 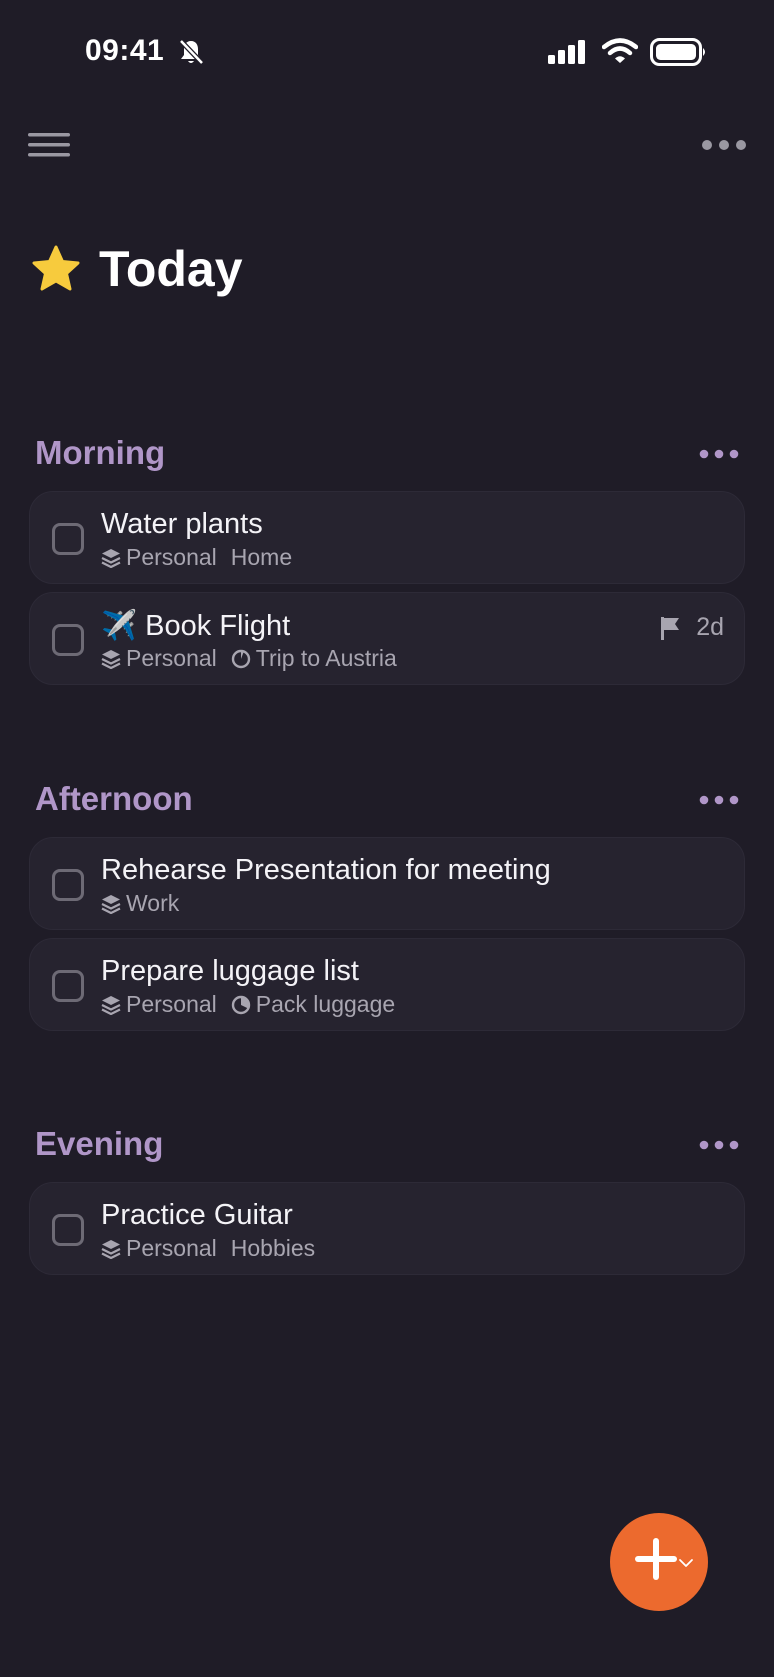 I want to click on plus-icon, so click(x=656, y=1559).